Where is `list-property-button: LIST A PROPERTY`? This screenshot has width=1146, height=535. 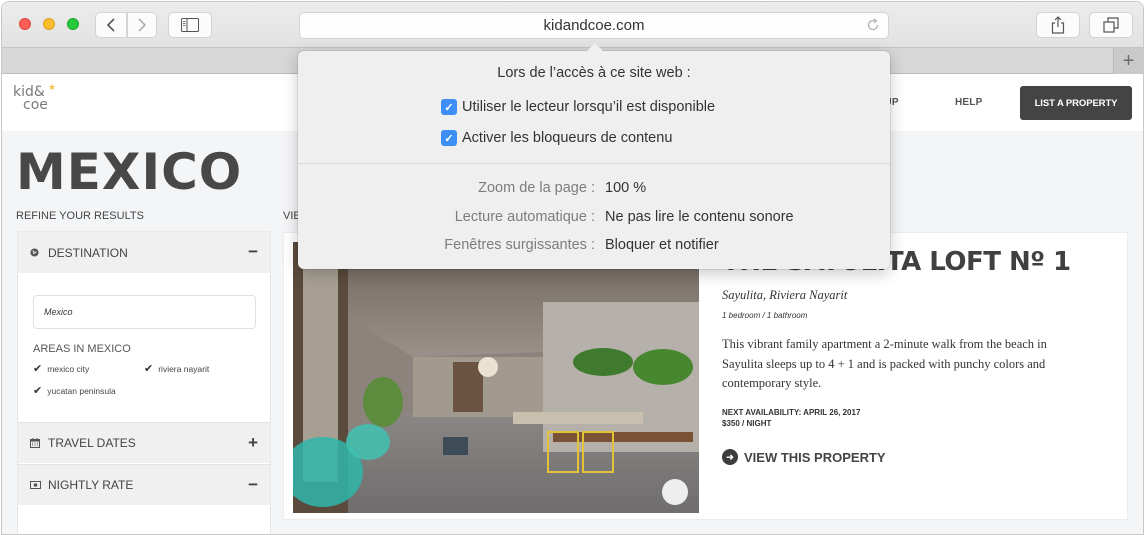
list-property-button: LIST A PROPERTY is located at coordinates (1076, 103).